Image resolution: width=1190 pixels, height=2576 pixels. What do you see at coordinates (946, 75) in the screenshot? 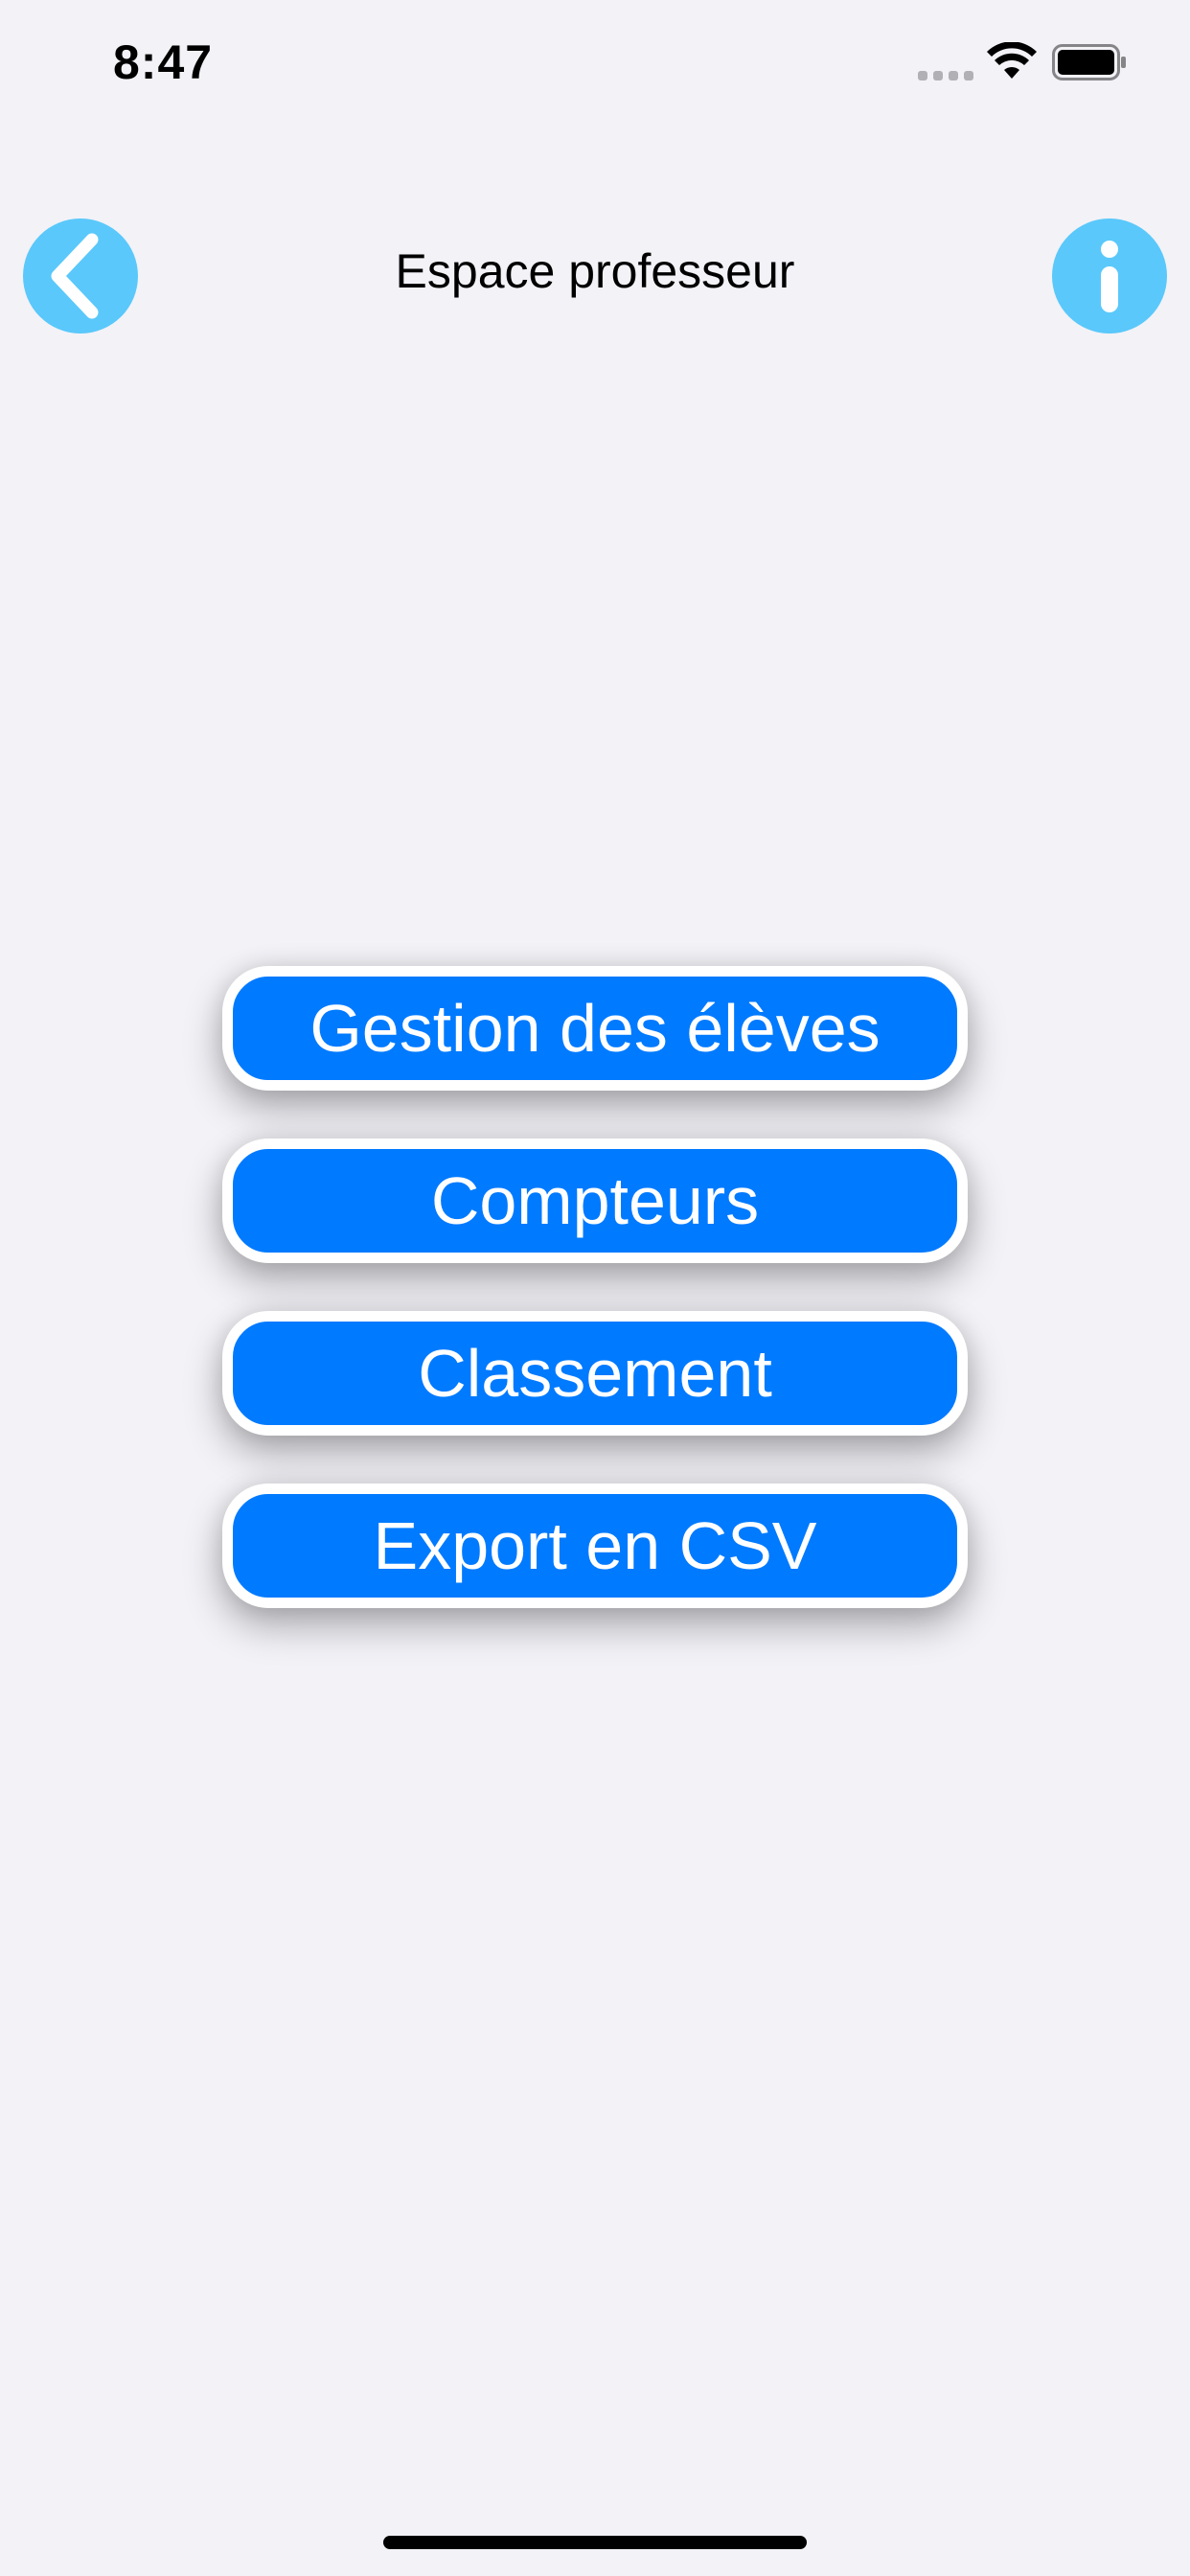
I see `cellular-signal-icon` at bounding box center [946, 75].